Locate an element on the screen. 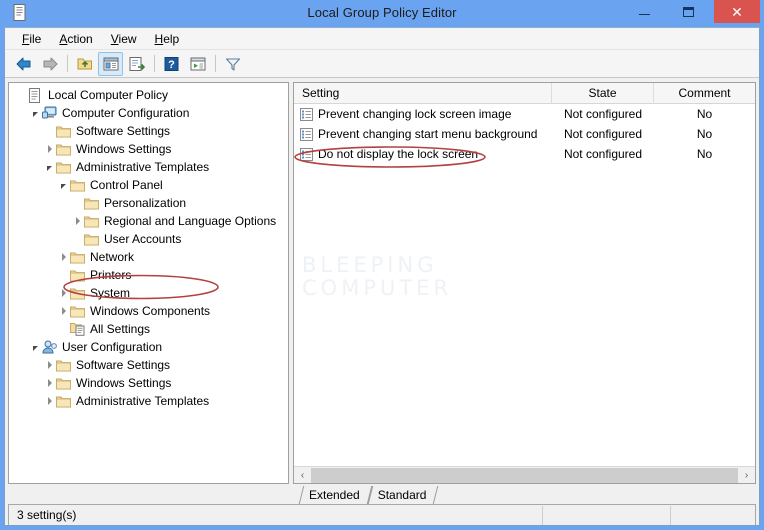 The width and height of the screenshot is (764, 530). export-list-button is located at coordinates (136, 64).